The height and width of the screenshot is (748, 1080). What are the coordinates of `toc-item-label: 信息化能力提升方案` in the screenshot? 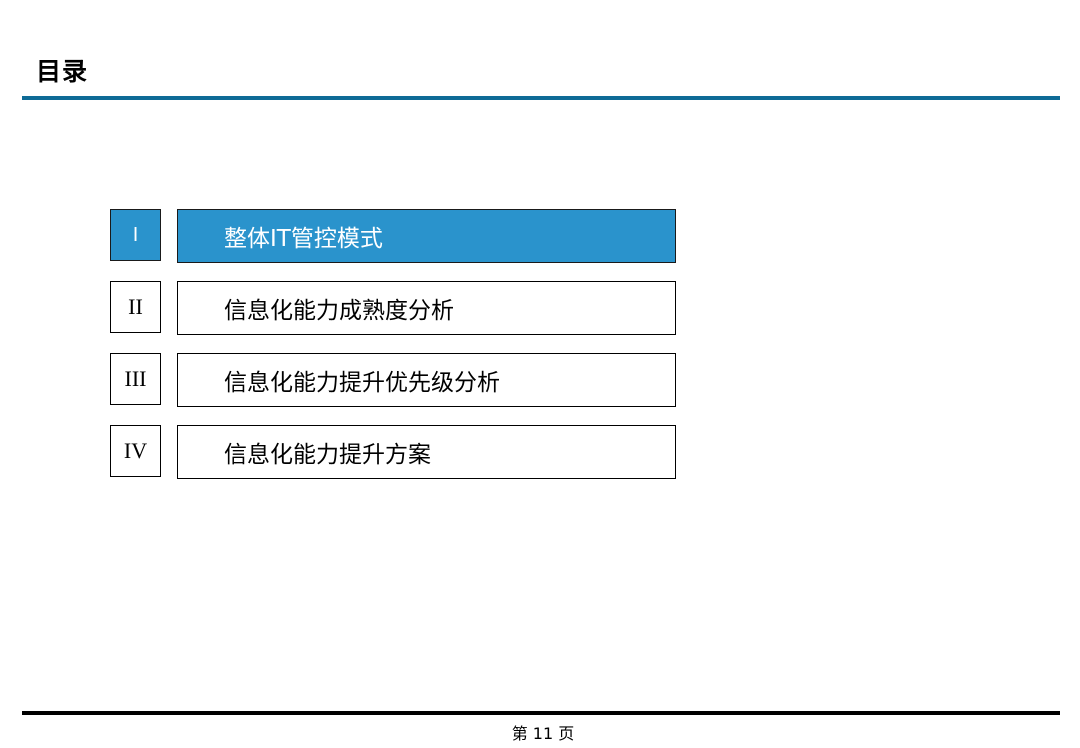 It's located at (426, 452).